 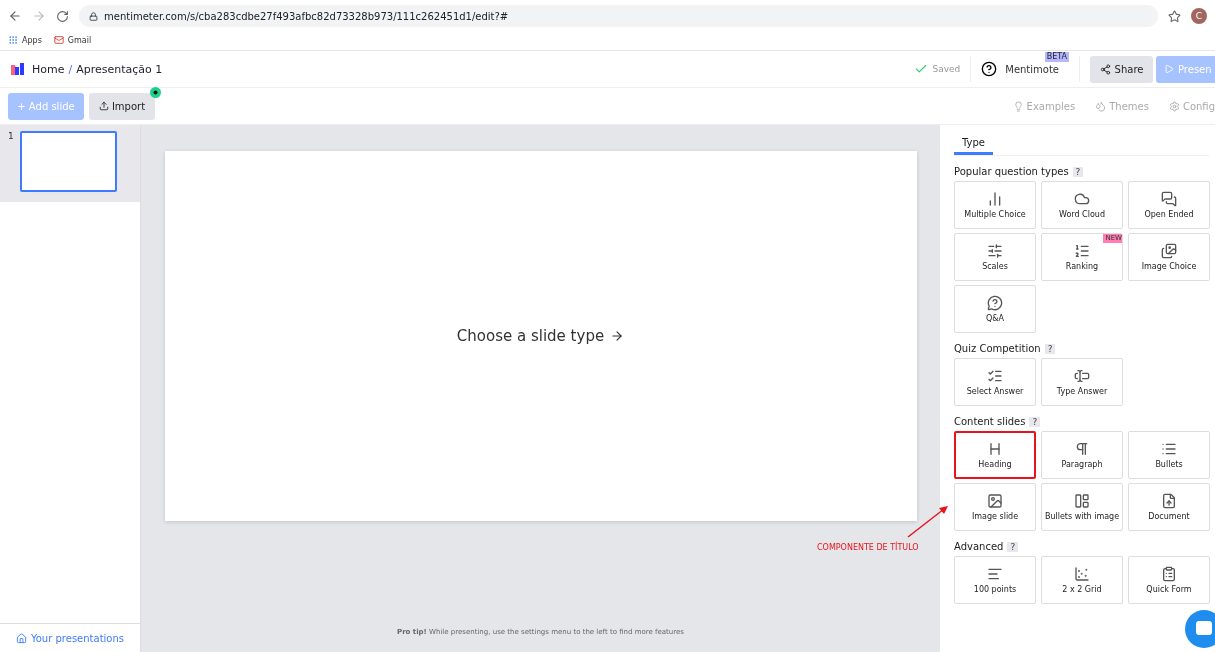 I want to click on star-icon, so click(x=1174, y=16).